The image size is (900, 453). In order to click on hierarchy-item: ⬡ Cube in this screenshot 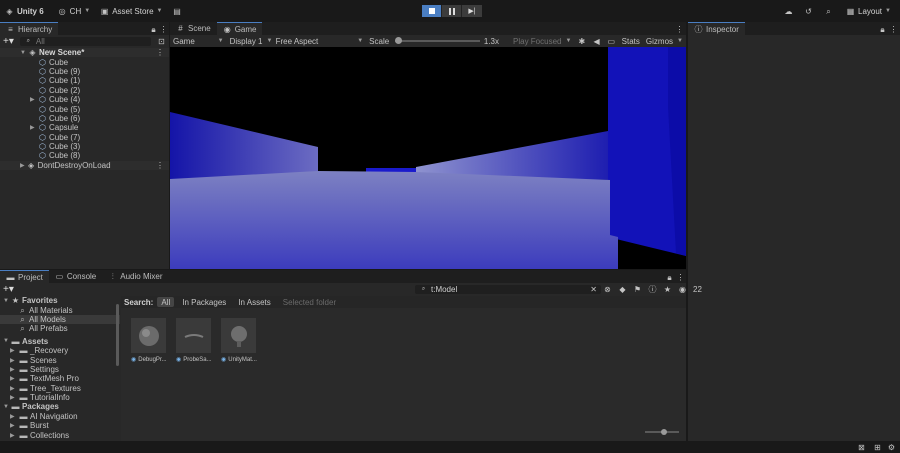, I will do `click(84, 62)`.